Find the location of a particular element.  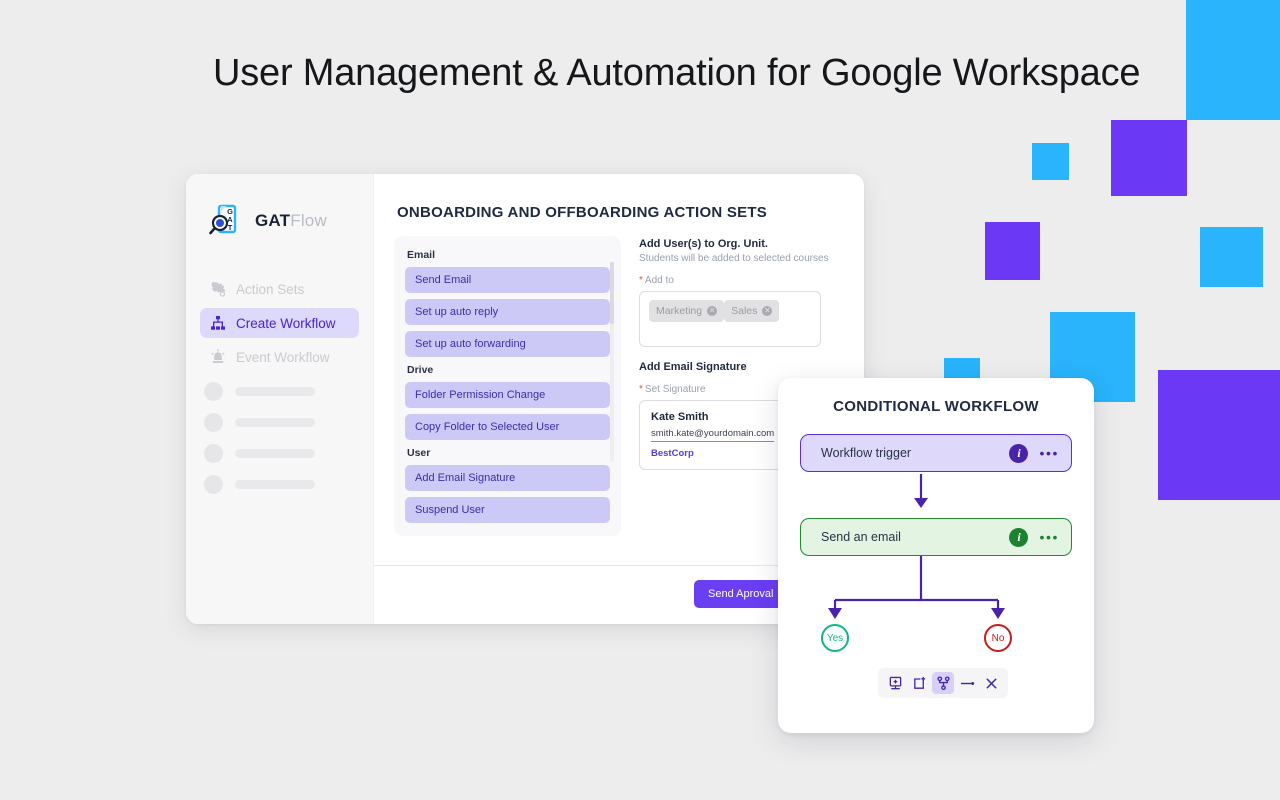

gat-document-magnifier-icon: G A T is located at coordinates (227, 221).